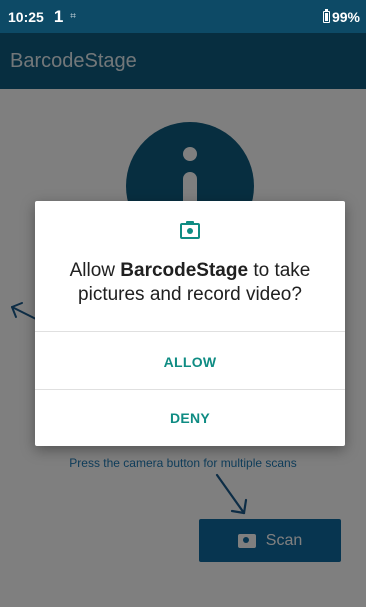 The height and width of the screenshot is (607, 366). Describe the element at coordinates (345, 16) in the screenshot. I see `battery-level: 99%` at that location.